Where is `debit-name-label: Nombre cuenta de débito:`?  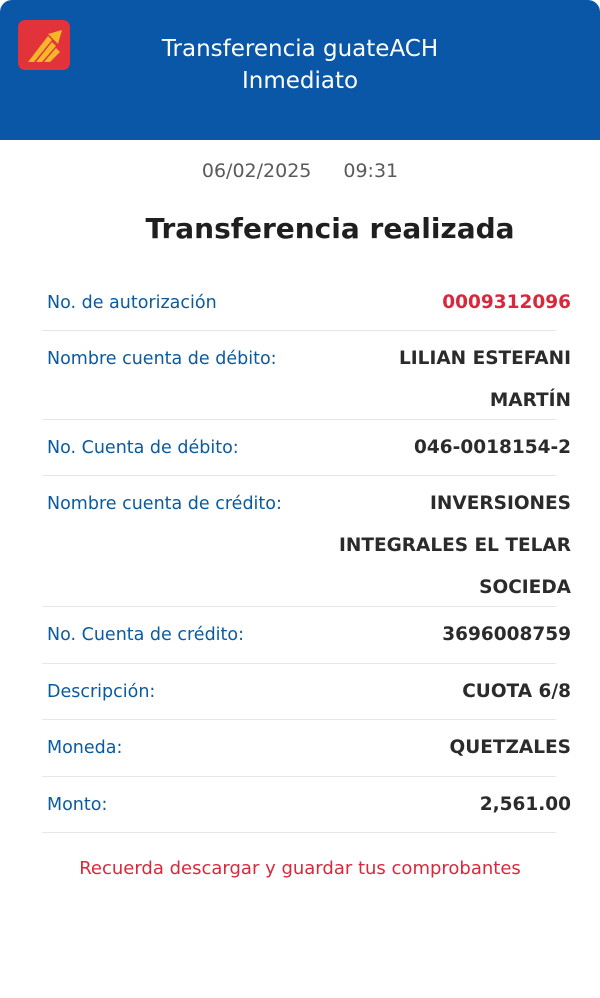 debit-name-label: Nombre cuenta de débito: is located at coordinates (162, 359).